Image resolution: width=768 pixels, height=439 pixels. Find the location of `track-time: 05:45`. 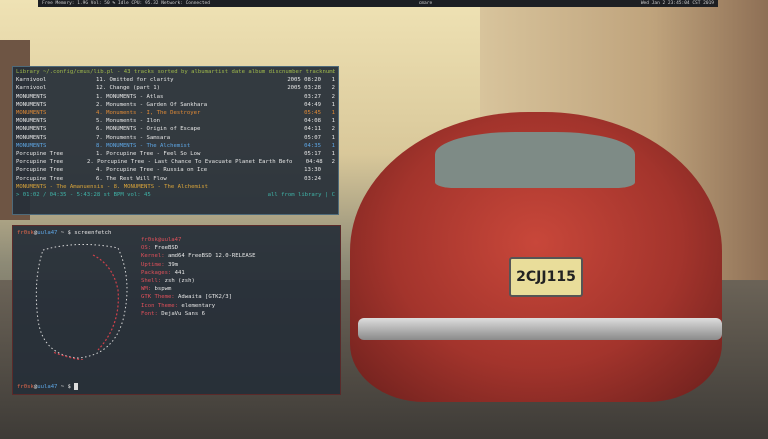

track-time: 05:45 is located at coordinates (312, 113).